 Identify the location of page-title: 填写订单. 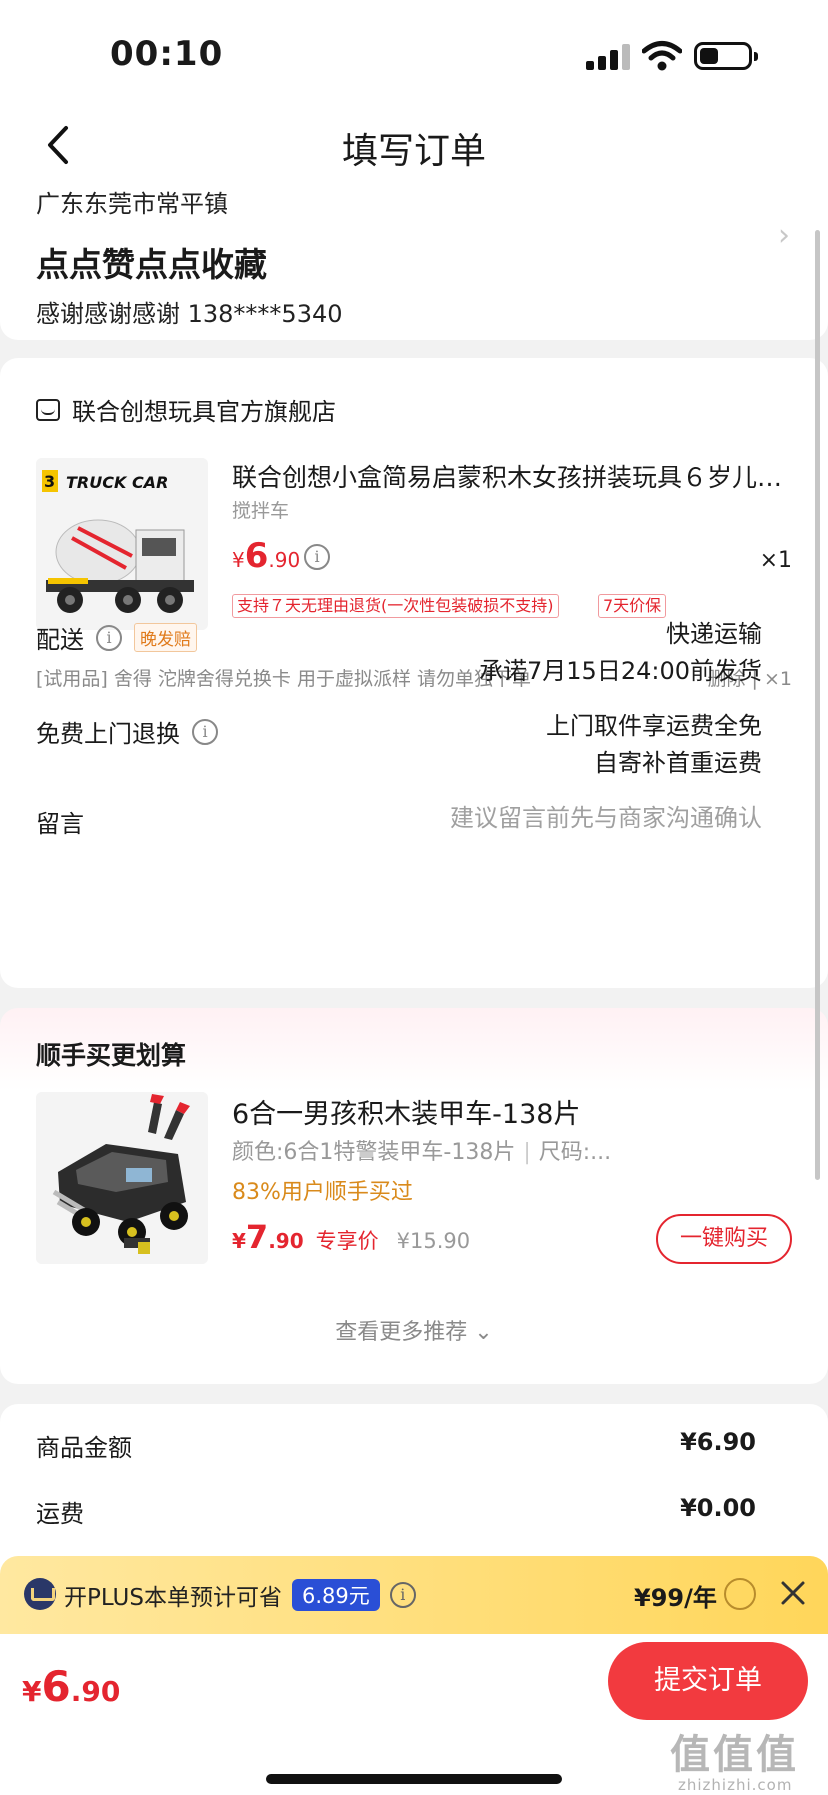
(413, 151).